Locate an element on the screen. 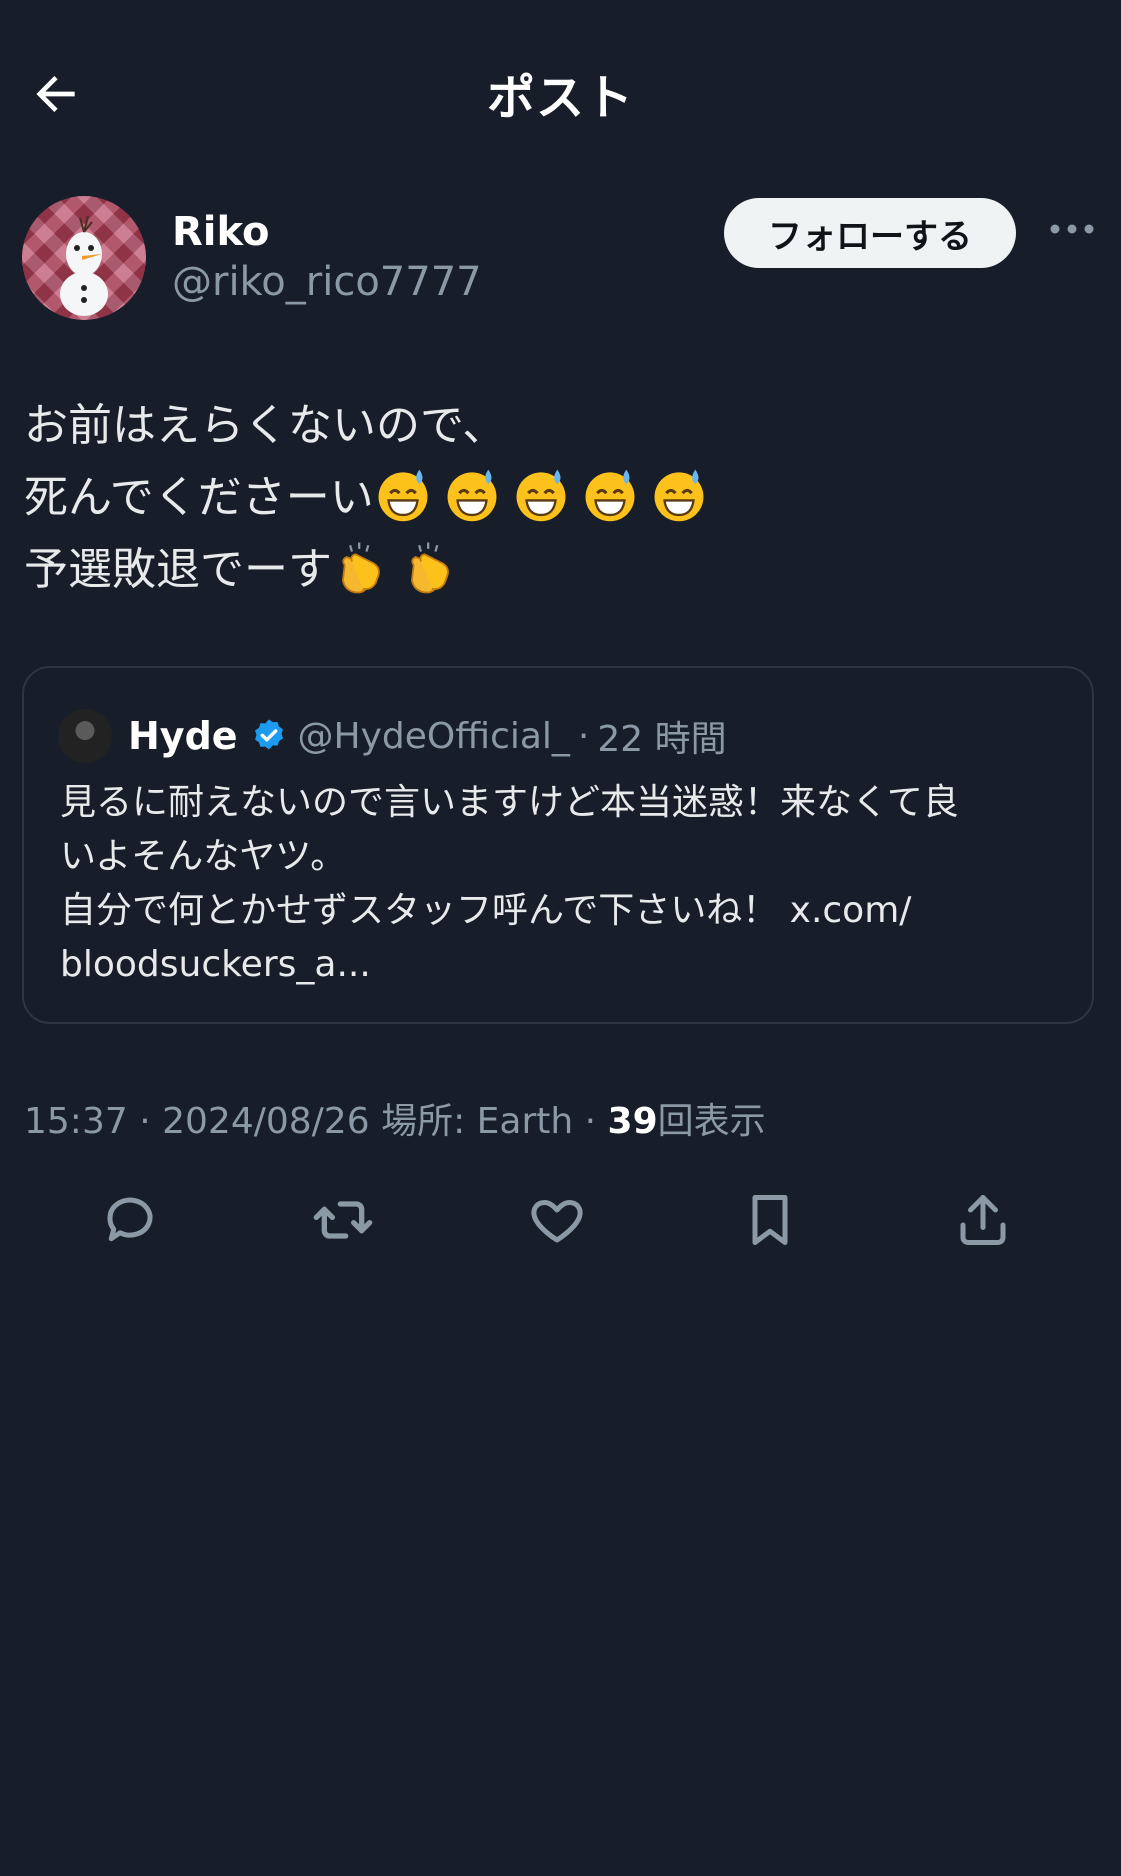  avatar is located at coordinates (84, 258).